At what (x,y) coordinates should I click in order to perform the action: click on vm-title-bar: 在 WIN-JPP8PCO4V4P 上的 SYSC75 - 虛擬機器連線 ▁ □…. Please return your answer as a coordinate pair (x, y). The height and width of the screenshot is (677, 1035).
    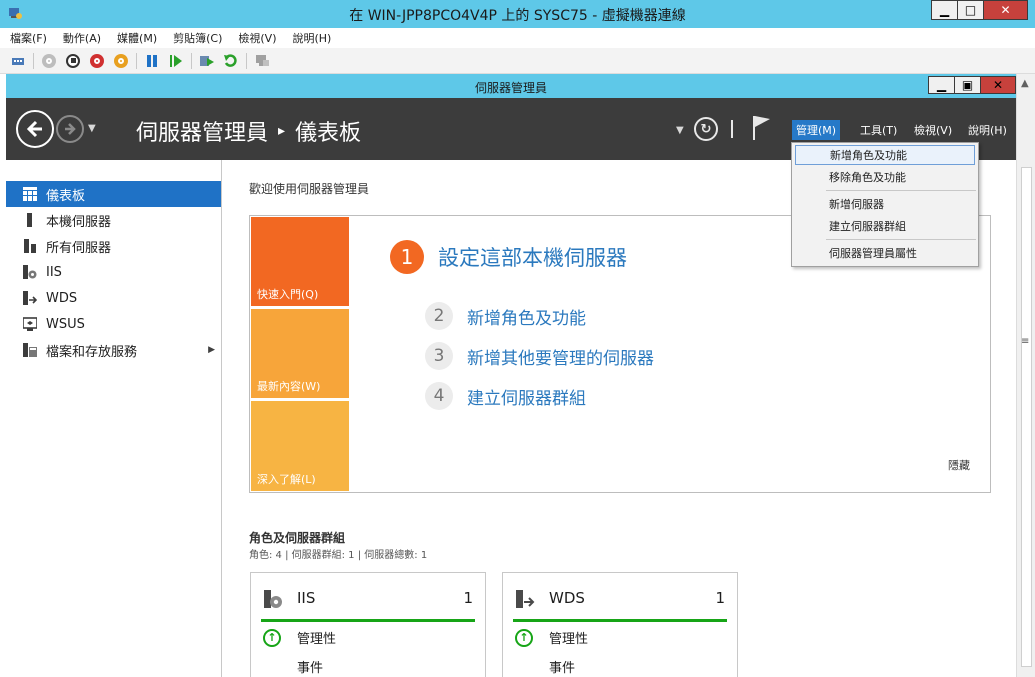
    Looking at the image, I should click on (517, 14).